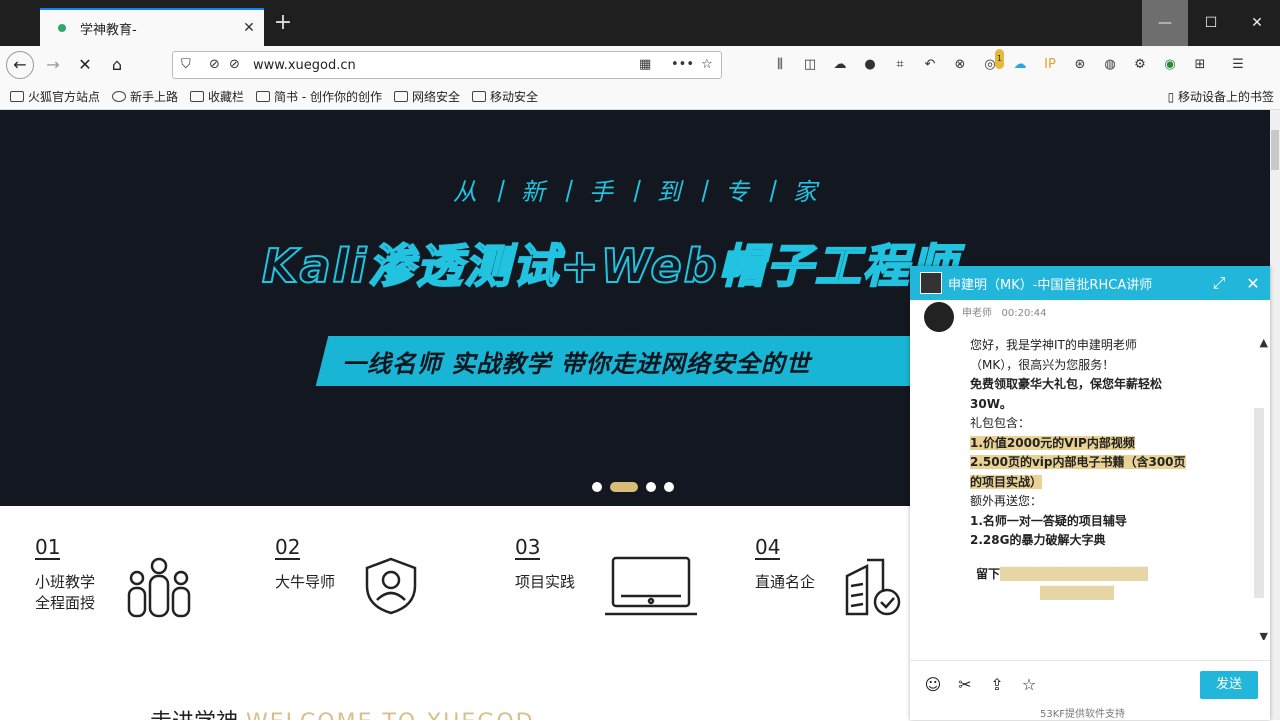  I want to click on chat-scrollbar, so click(1259, 503).